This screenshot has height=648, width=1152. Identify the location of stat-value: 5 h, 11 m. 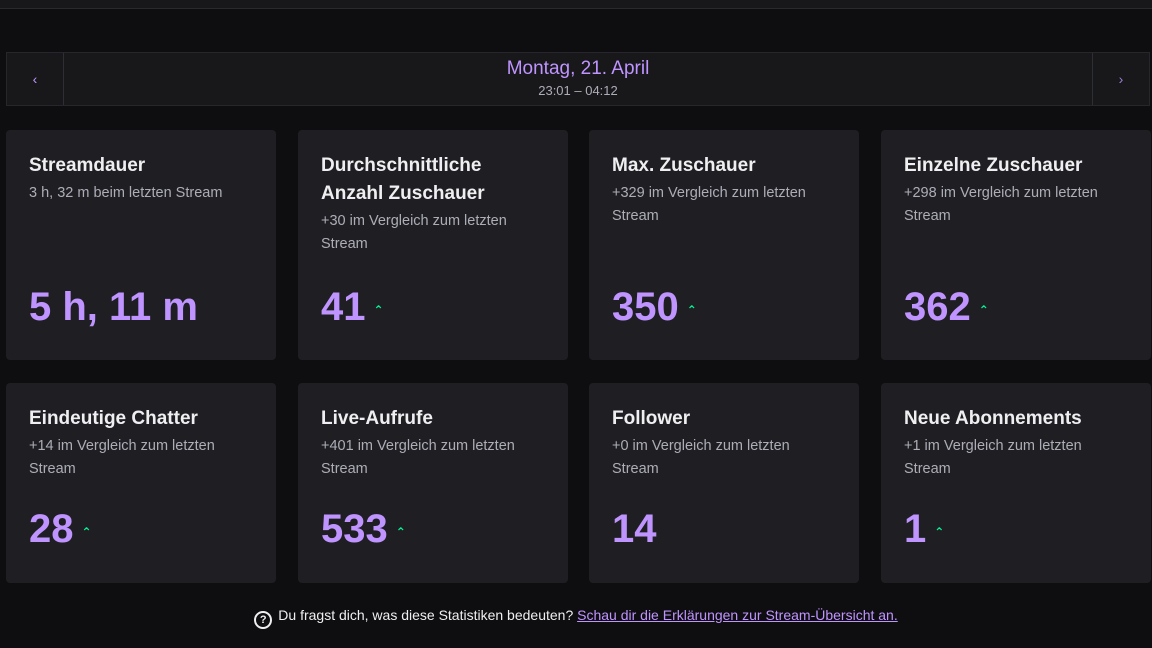
(113, 307).